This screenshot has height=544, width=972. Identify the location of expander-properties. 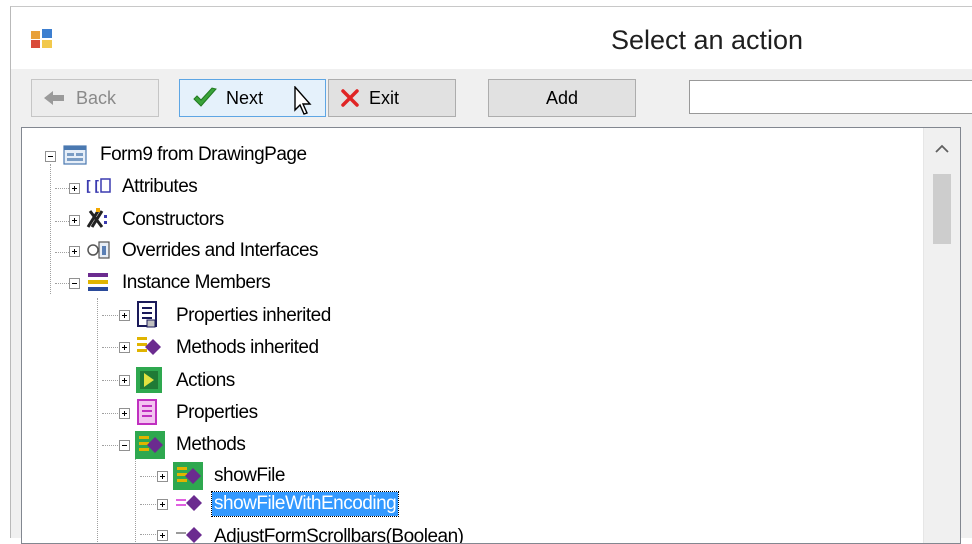
(124, 413).